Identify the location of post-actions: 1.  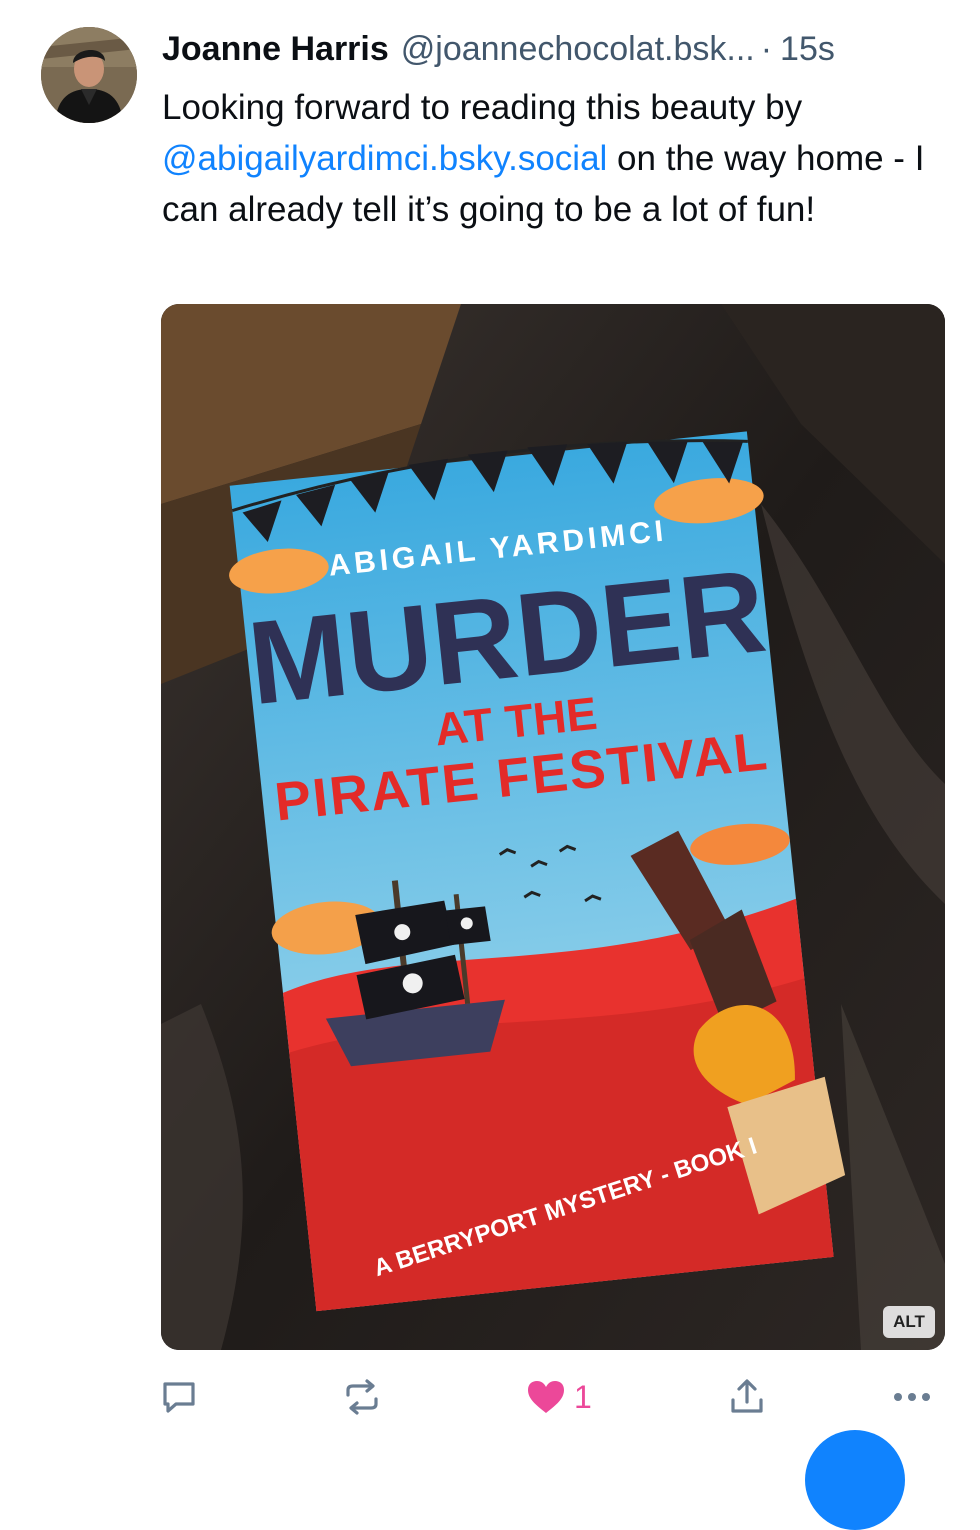
(550, 1397).